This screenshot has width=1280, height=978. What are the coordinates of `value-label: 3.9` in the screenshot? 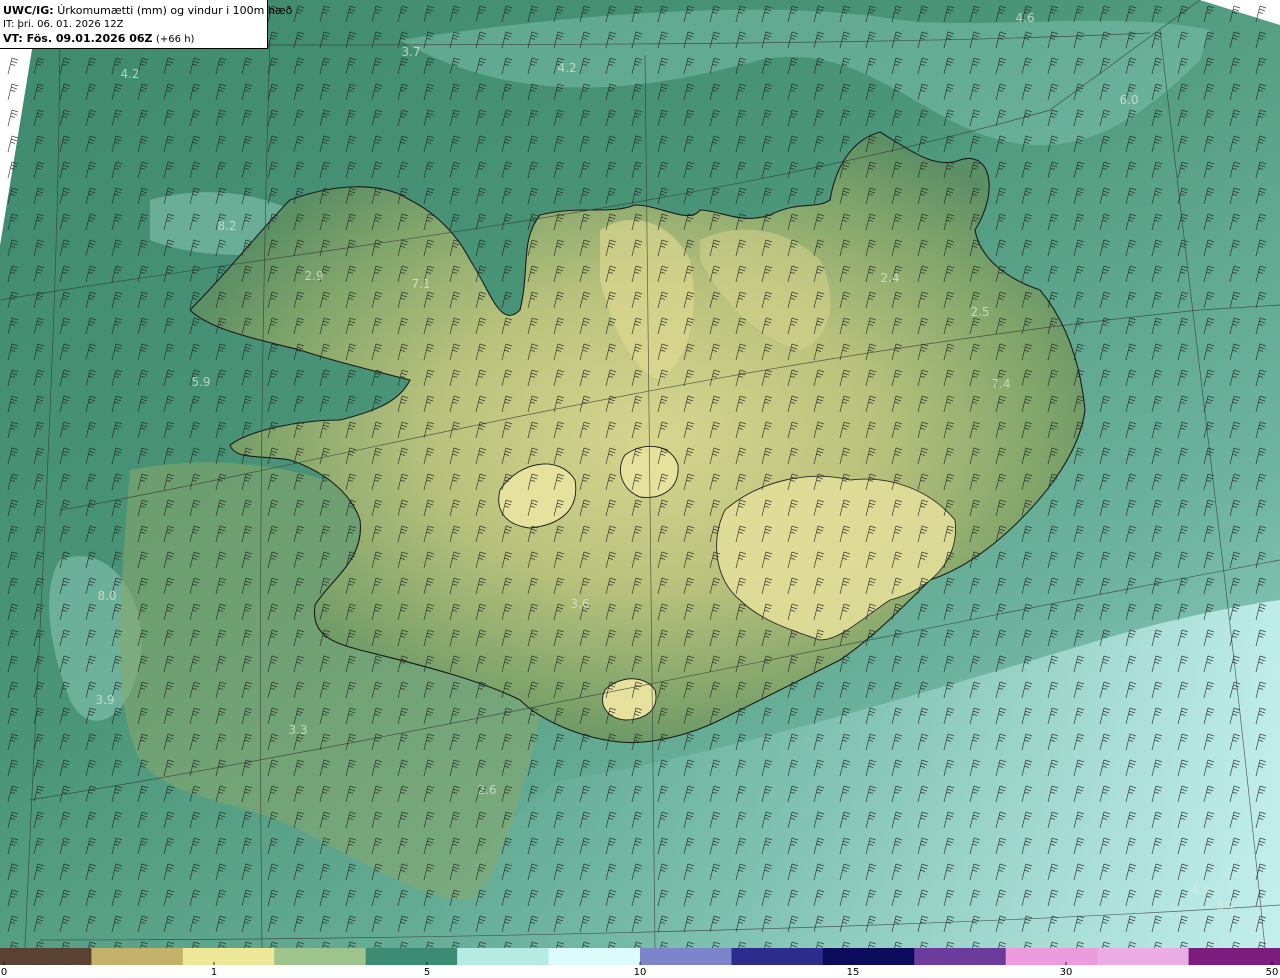 It's located at (104, 700).